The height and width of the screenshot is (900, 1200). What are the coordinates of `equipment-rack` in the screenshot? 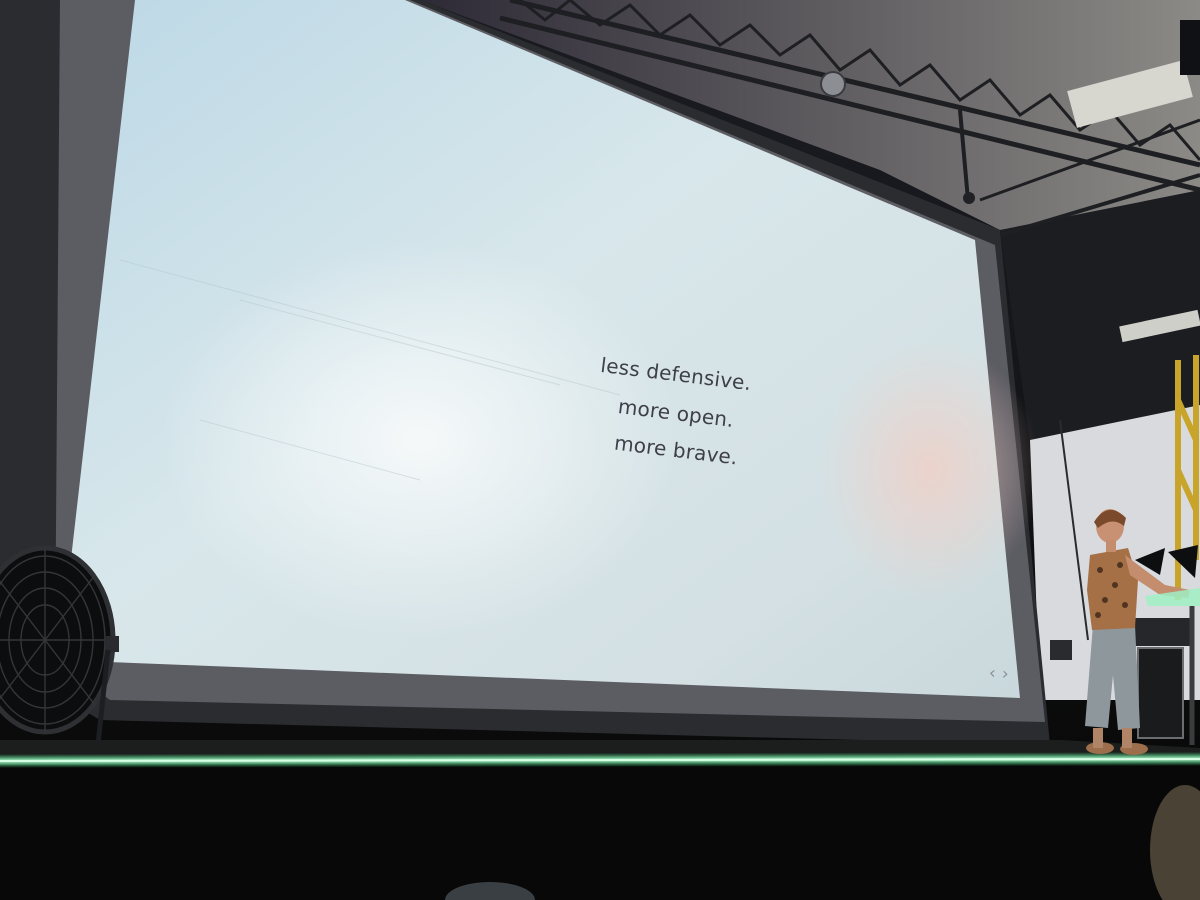 It's located at (1160, 693).